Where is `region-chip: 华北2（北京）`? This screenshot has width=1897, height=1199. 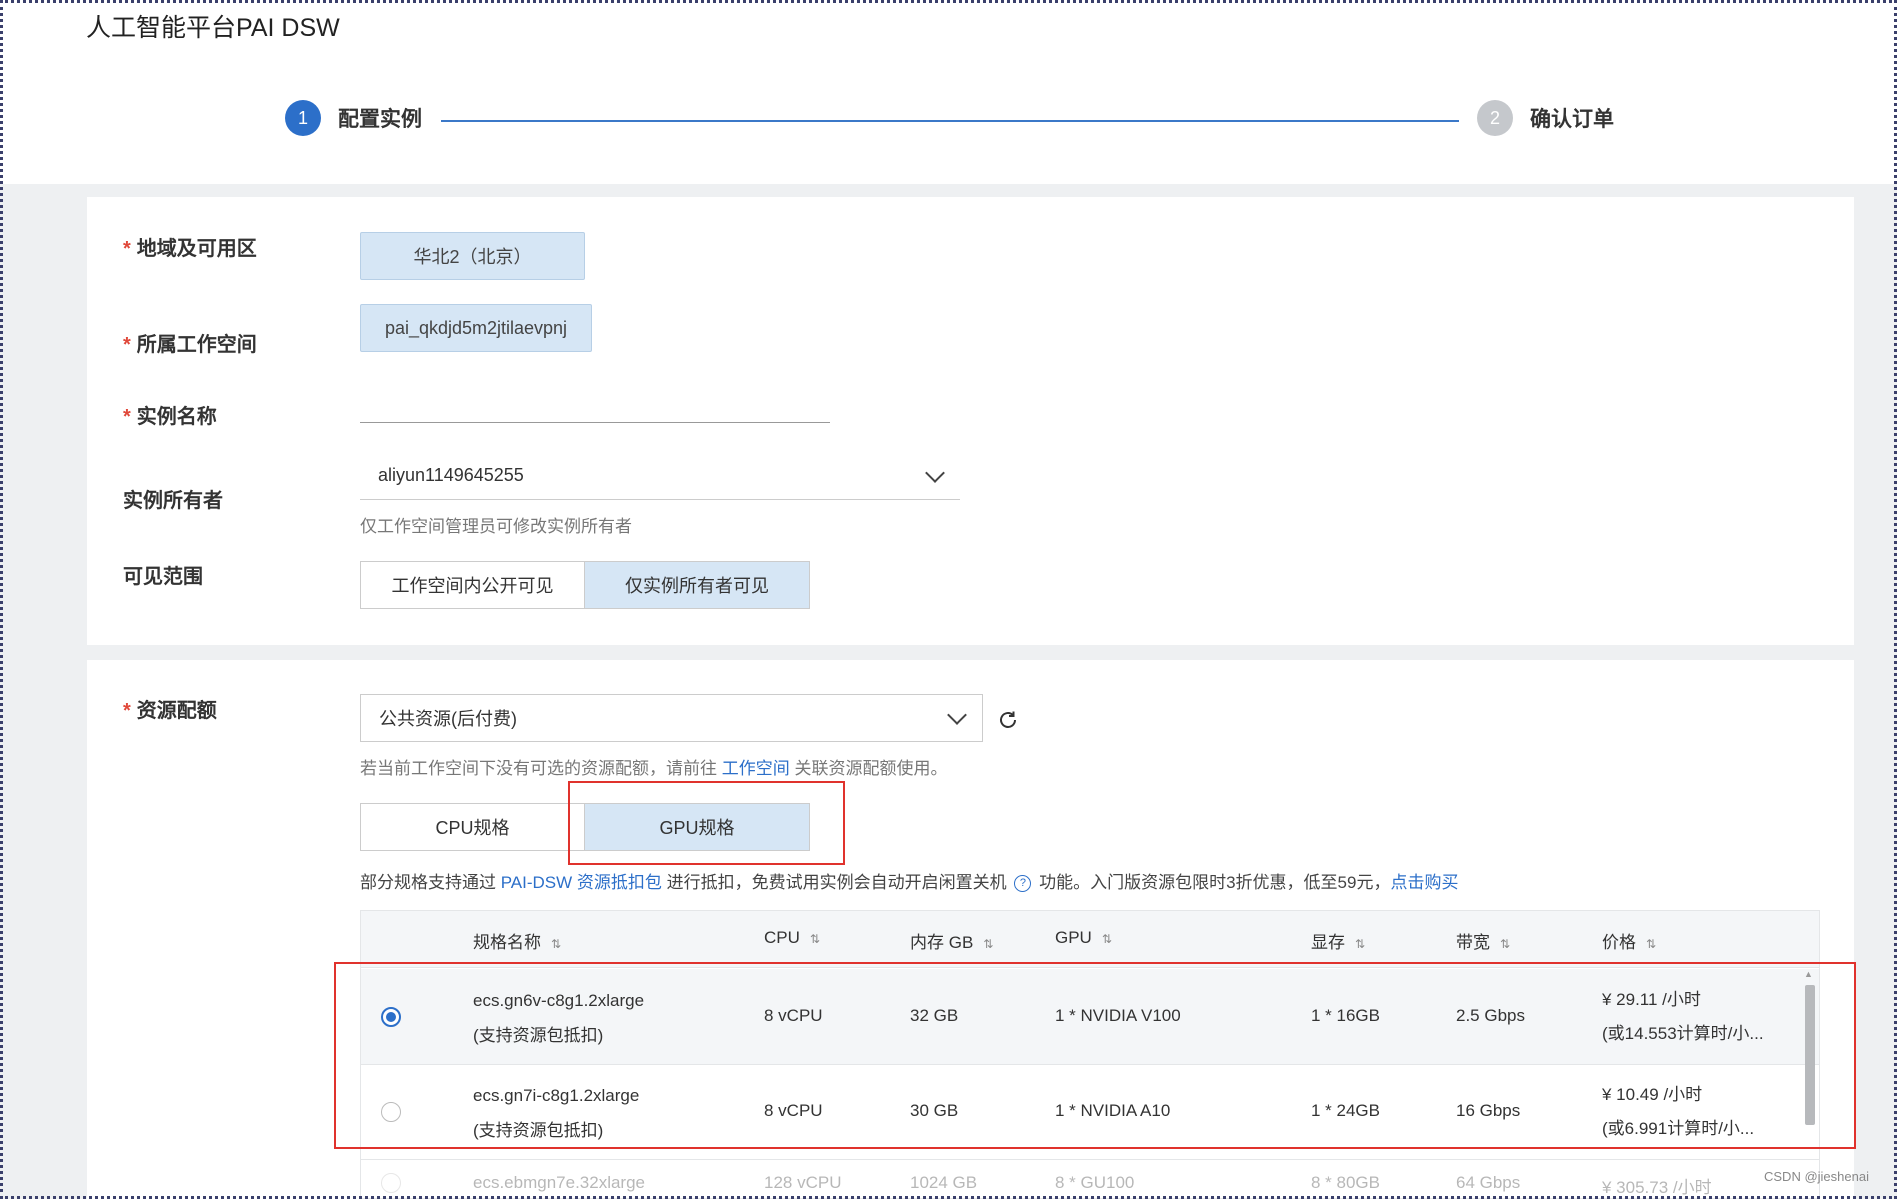 region-chip: 华北2（北京） is located at coordinates (472, 256).